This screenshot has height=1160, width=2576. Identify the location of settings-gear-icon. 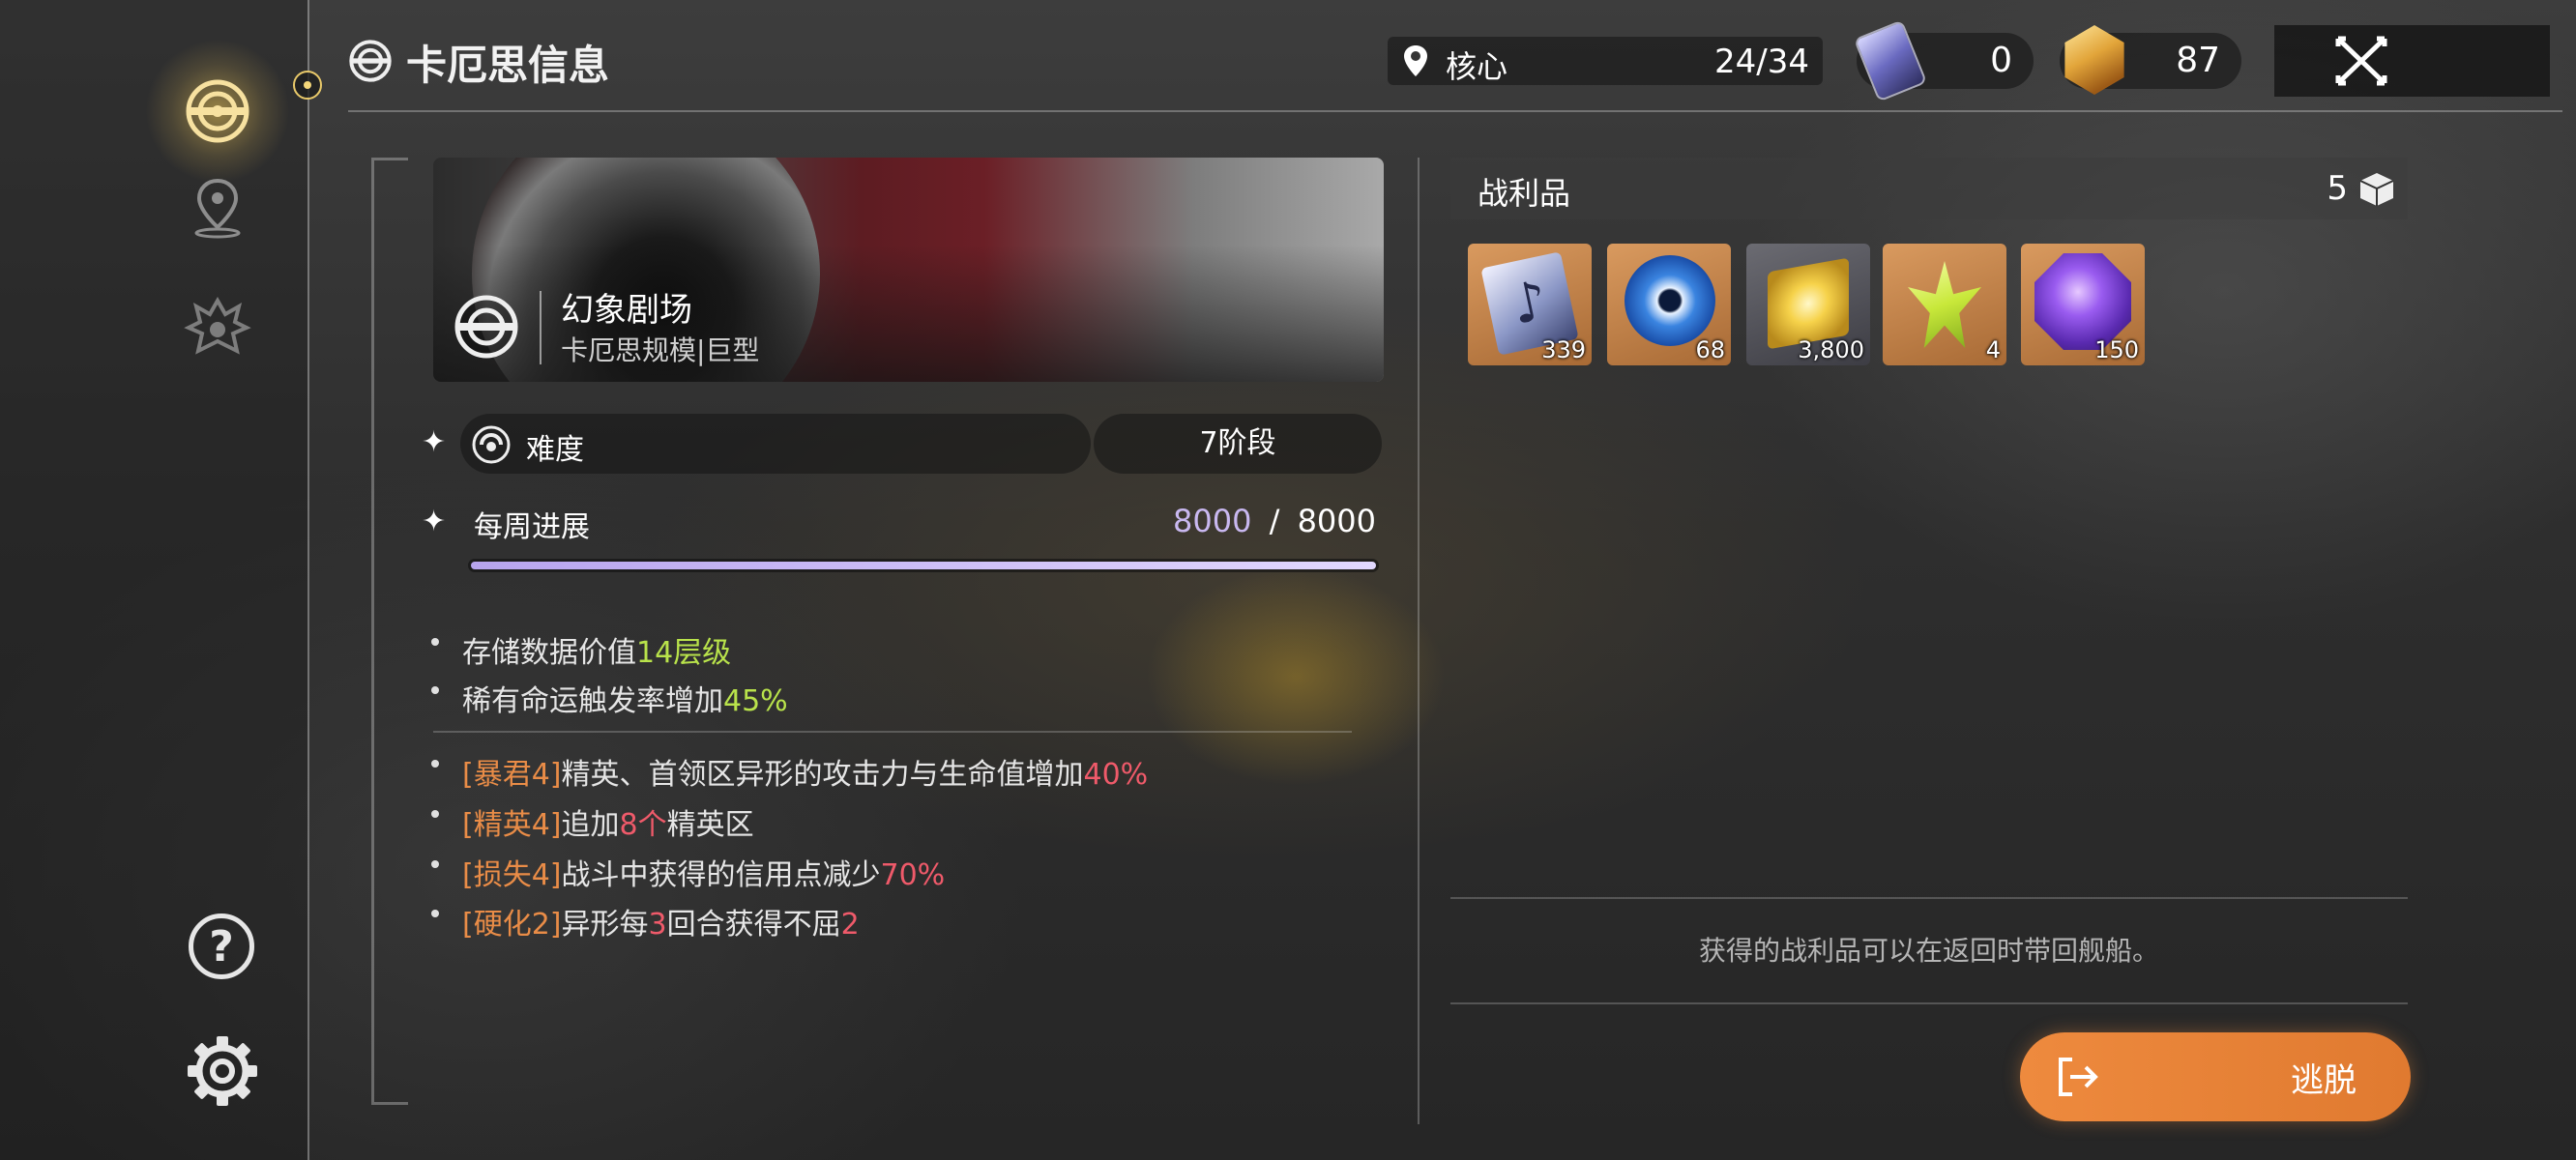
(222, 1071).